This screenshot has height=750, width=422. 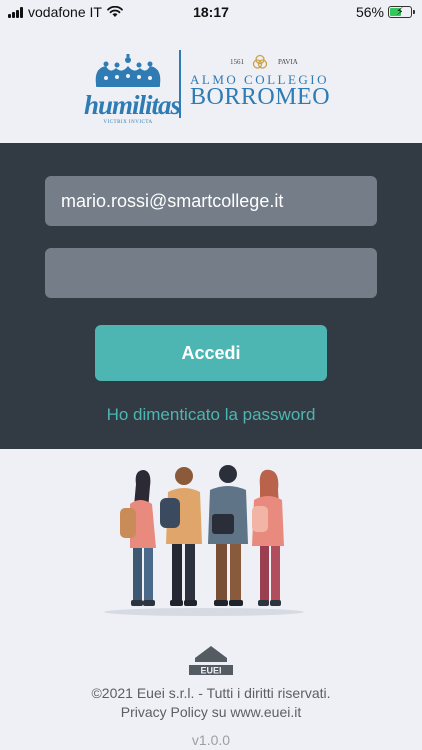 What do you see at coordinates (211, 740) in the screenshot?
I see `app-version: v1.0.0` at bounding box center [211, 740].